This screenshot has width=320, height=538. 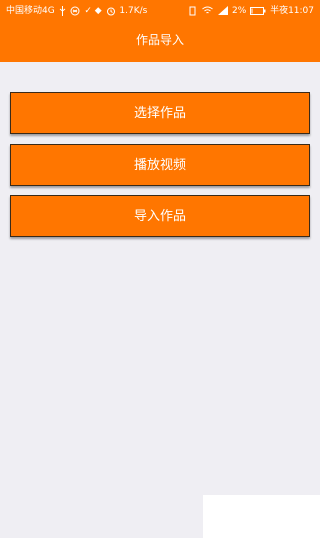 I want to click on alarm-icon, so click(x=110, y=11).